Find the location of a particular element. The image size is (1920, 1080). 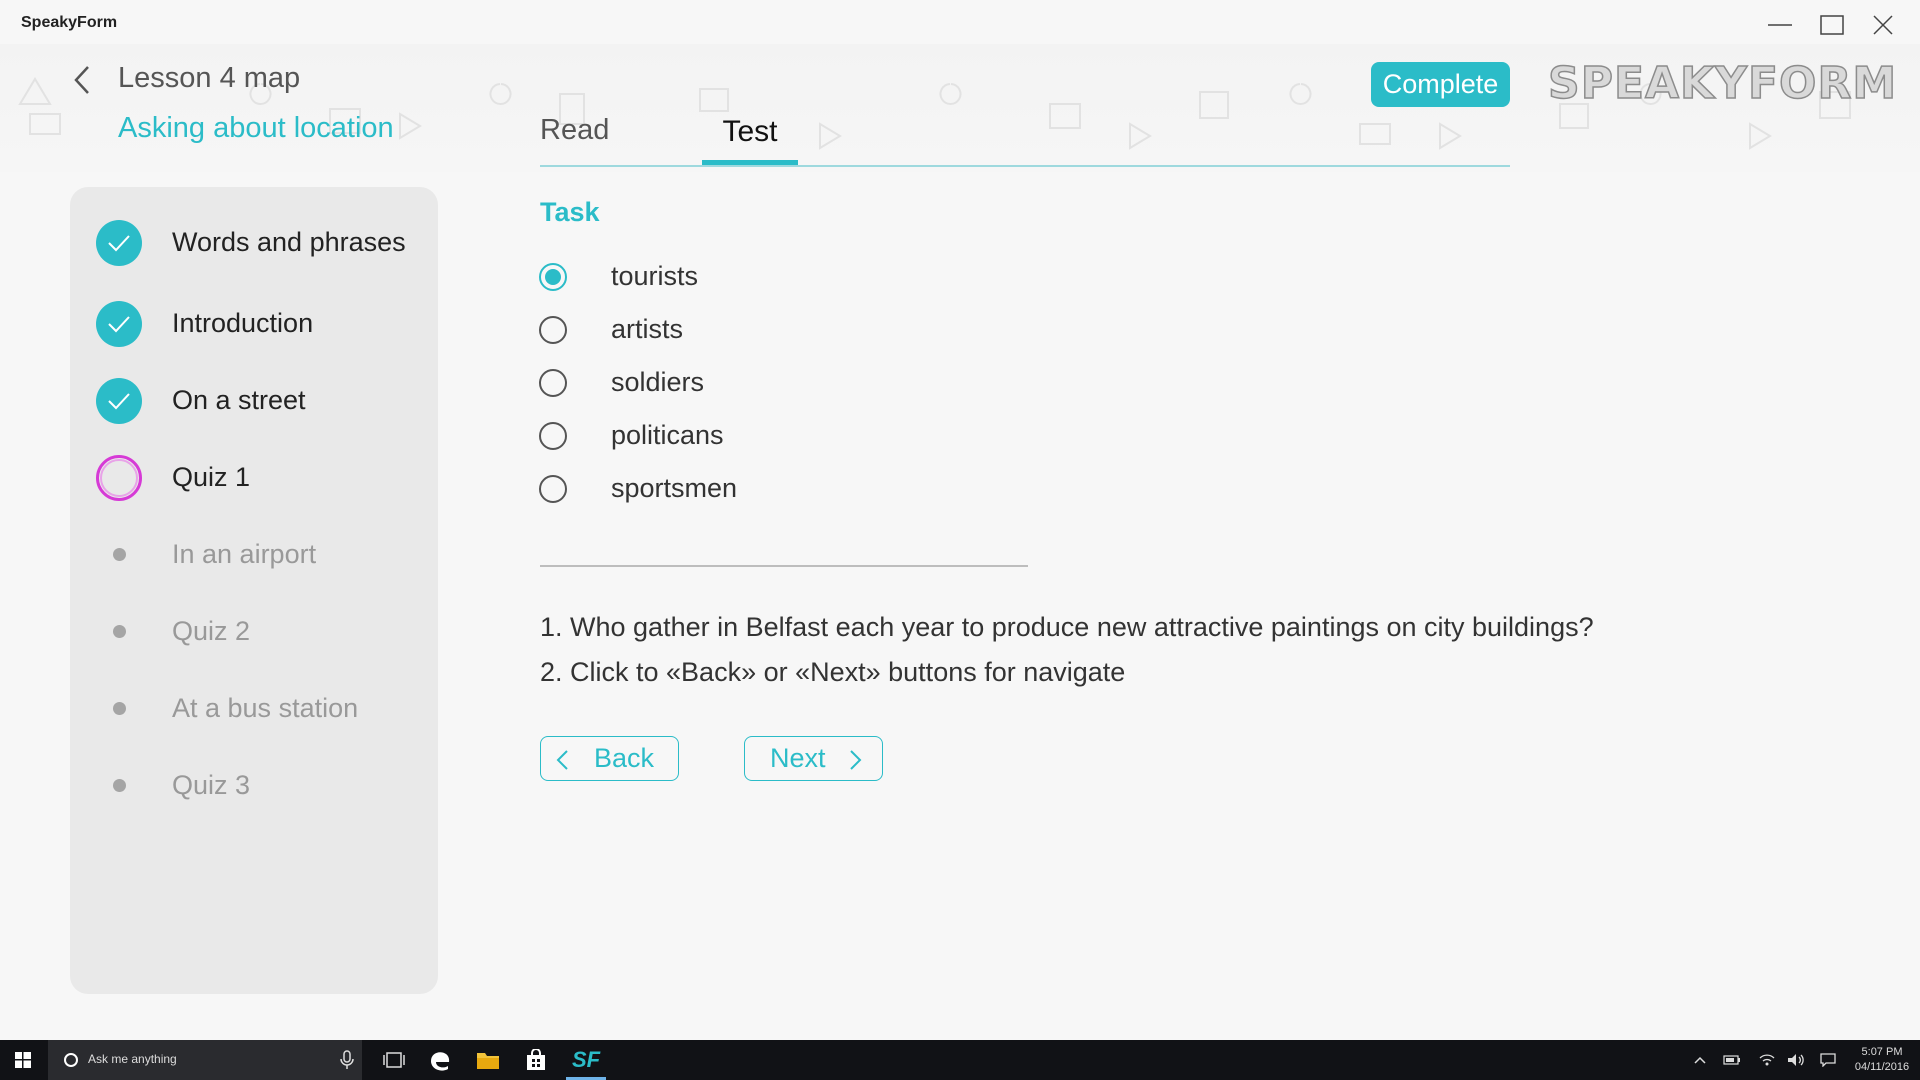

chevron-up-icon is located at coordinates (1700, 1060).